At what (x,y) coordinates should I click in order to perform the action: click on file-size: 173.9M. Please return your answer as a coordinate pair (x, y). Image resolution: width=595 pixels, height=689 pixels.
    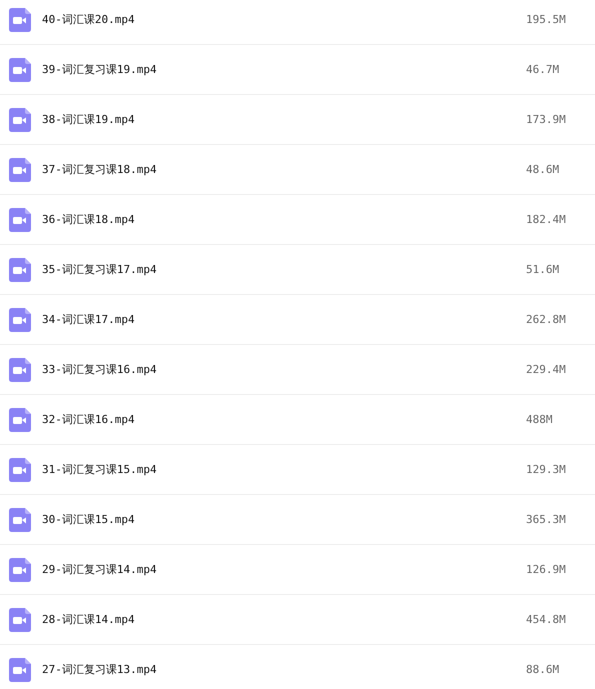
    Looking at the image, I should click on (546, 119).